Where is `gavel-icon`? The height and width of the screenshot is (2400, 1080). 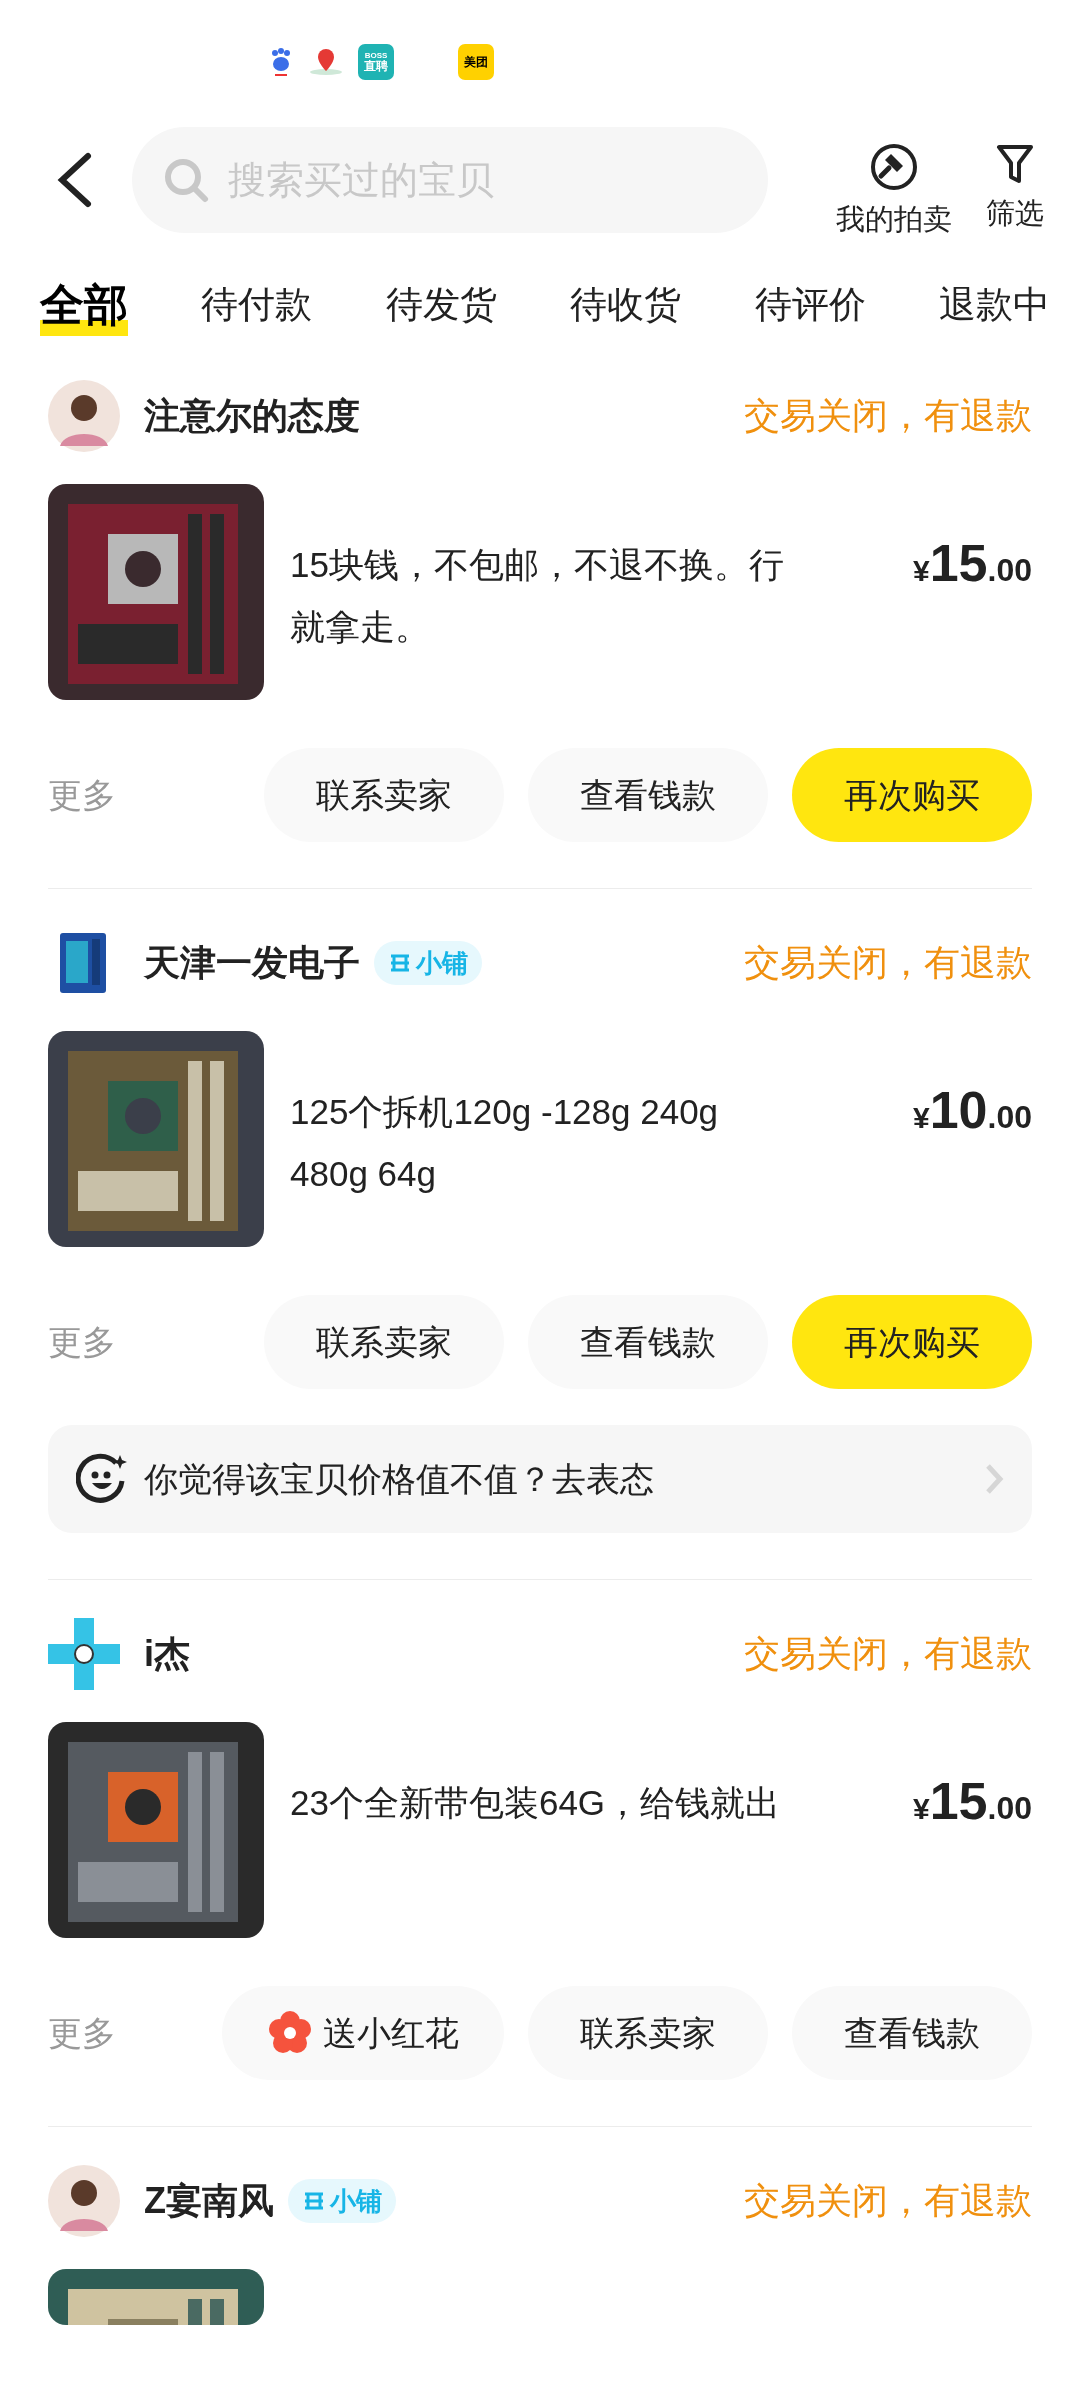
gavel-icon is located at coordinates (894, 167).